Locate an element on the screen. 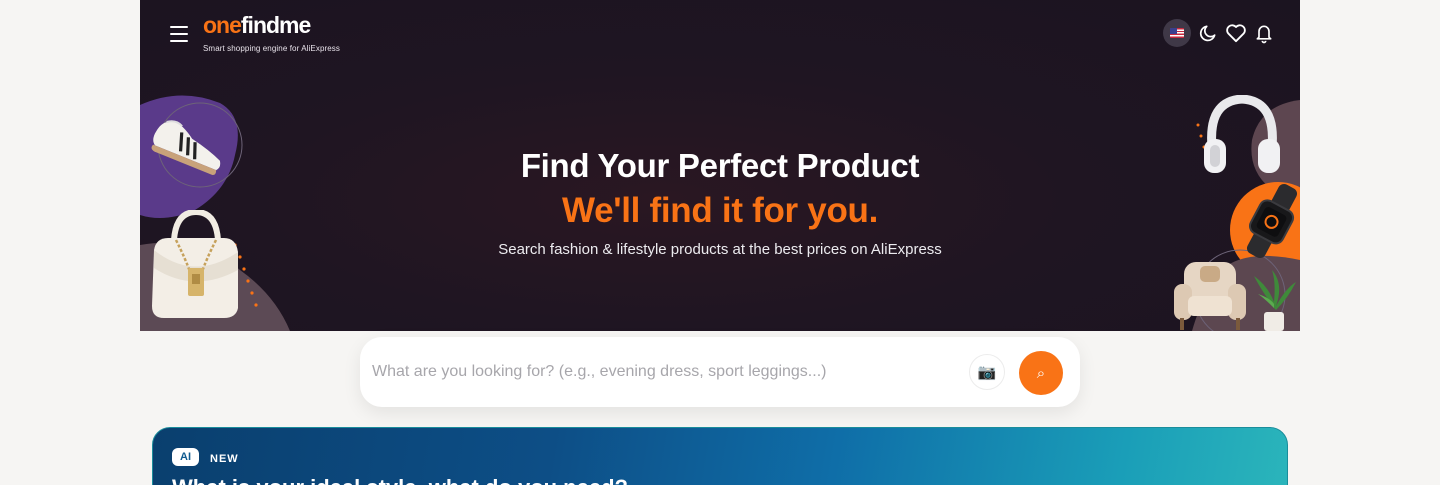 The image size is (1440, 485). search-icon: ⌕ is located at coordinates (1041, 373).